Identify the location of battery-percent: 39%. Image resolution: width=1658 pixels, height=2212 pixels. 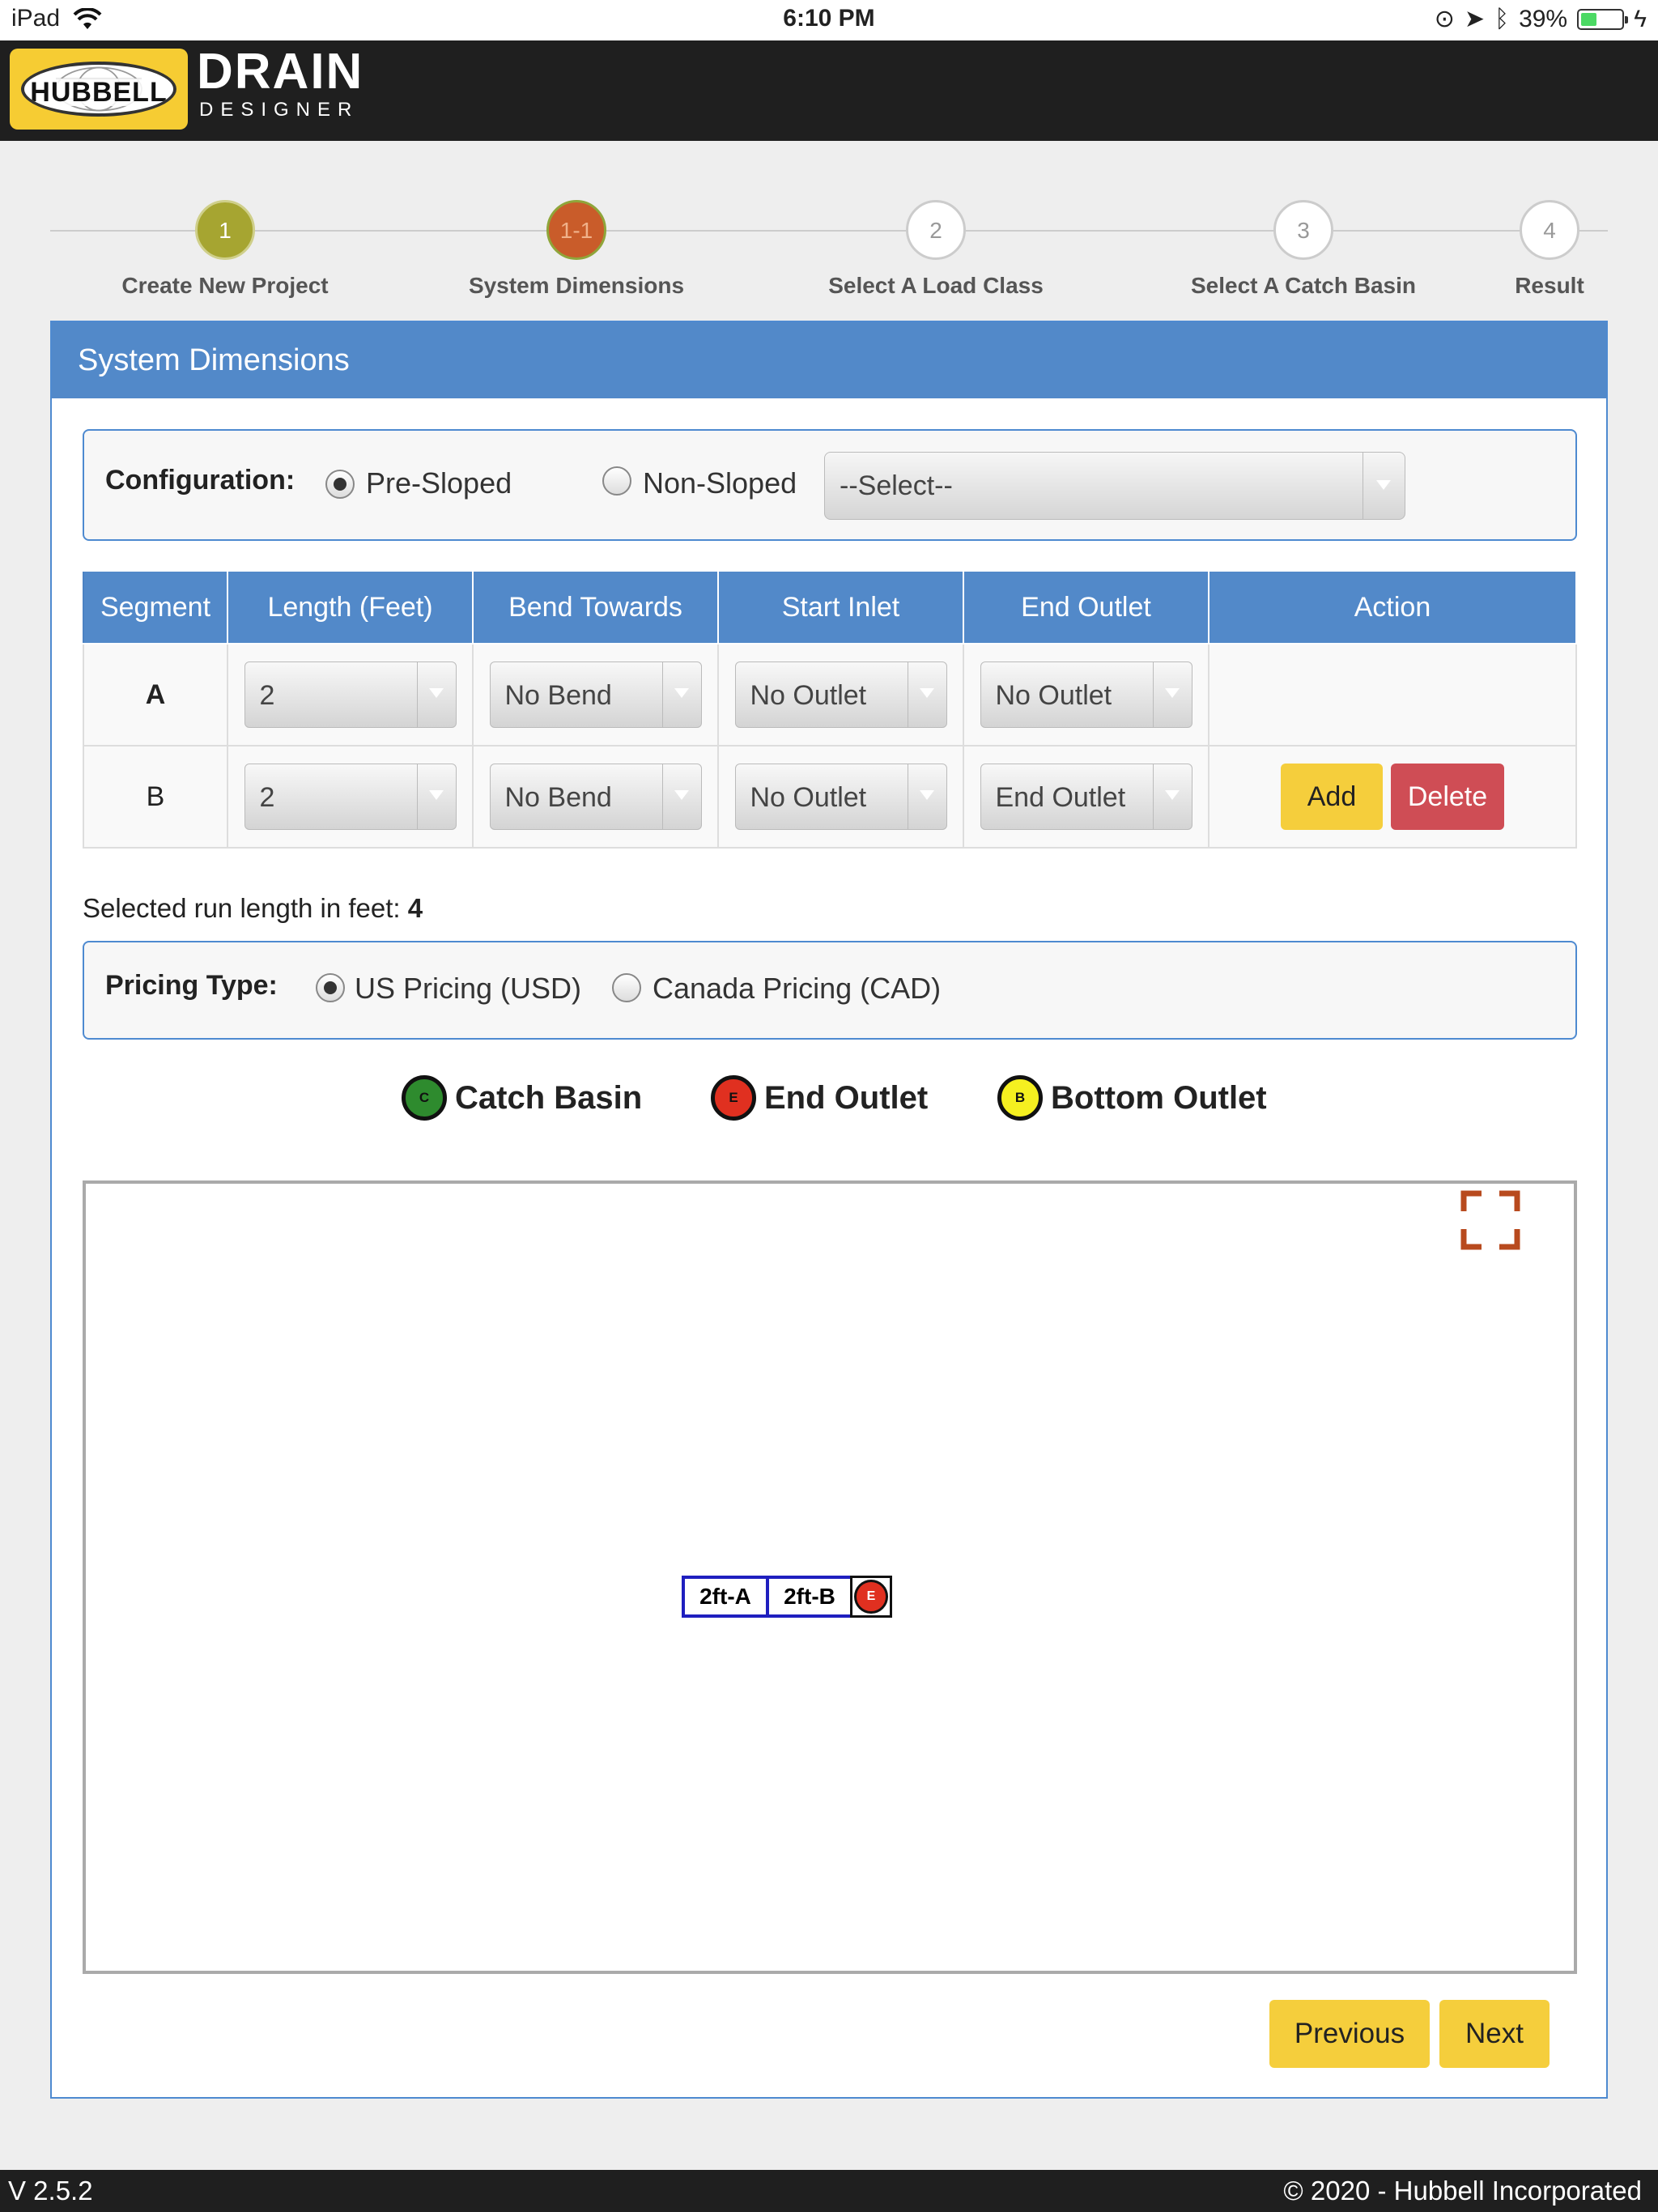
(1543, 19).